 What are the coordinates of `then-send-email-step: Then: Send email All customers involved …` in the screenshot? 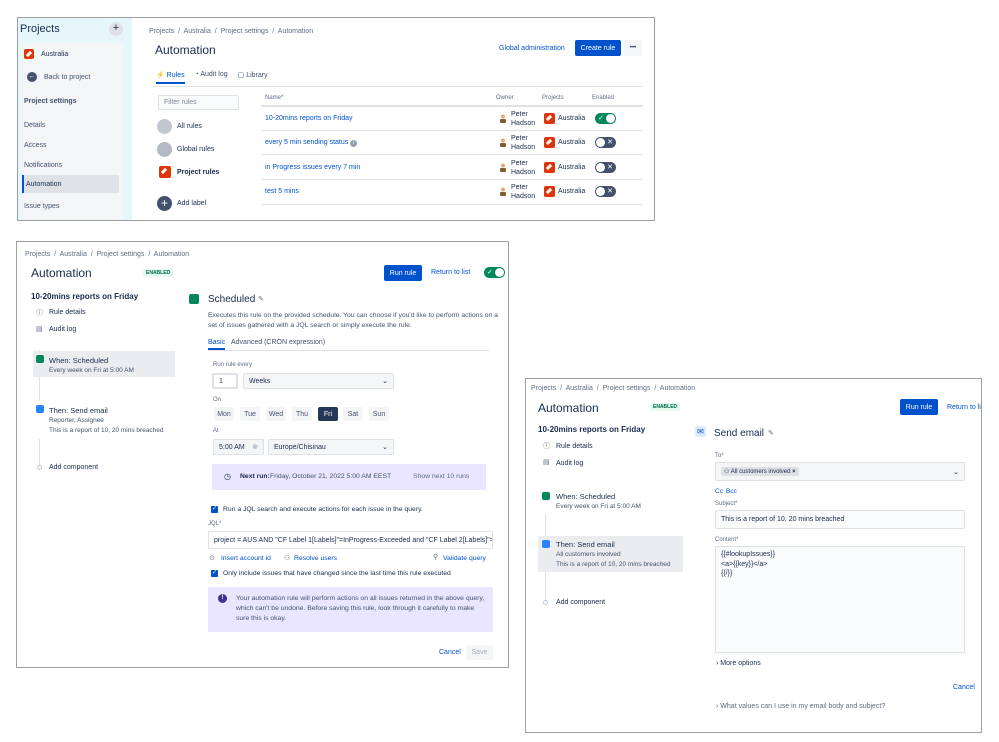 It's located at (610, 554).